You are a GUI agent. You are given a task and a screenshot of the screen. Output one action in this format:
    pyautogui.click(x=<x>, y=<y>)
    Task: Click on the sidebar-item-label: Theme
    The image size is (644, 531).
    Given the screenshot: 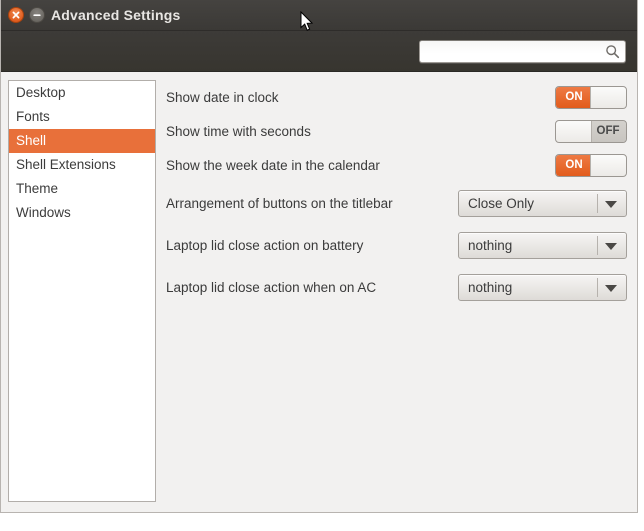 What is the action you would take?
    pyautogui.click(x=37, y=188)
    